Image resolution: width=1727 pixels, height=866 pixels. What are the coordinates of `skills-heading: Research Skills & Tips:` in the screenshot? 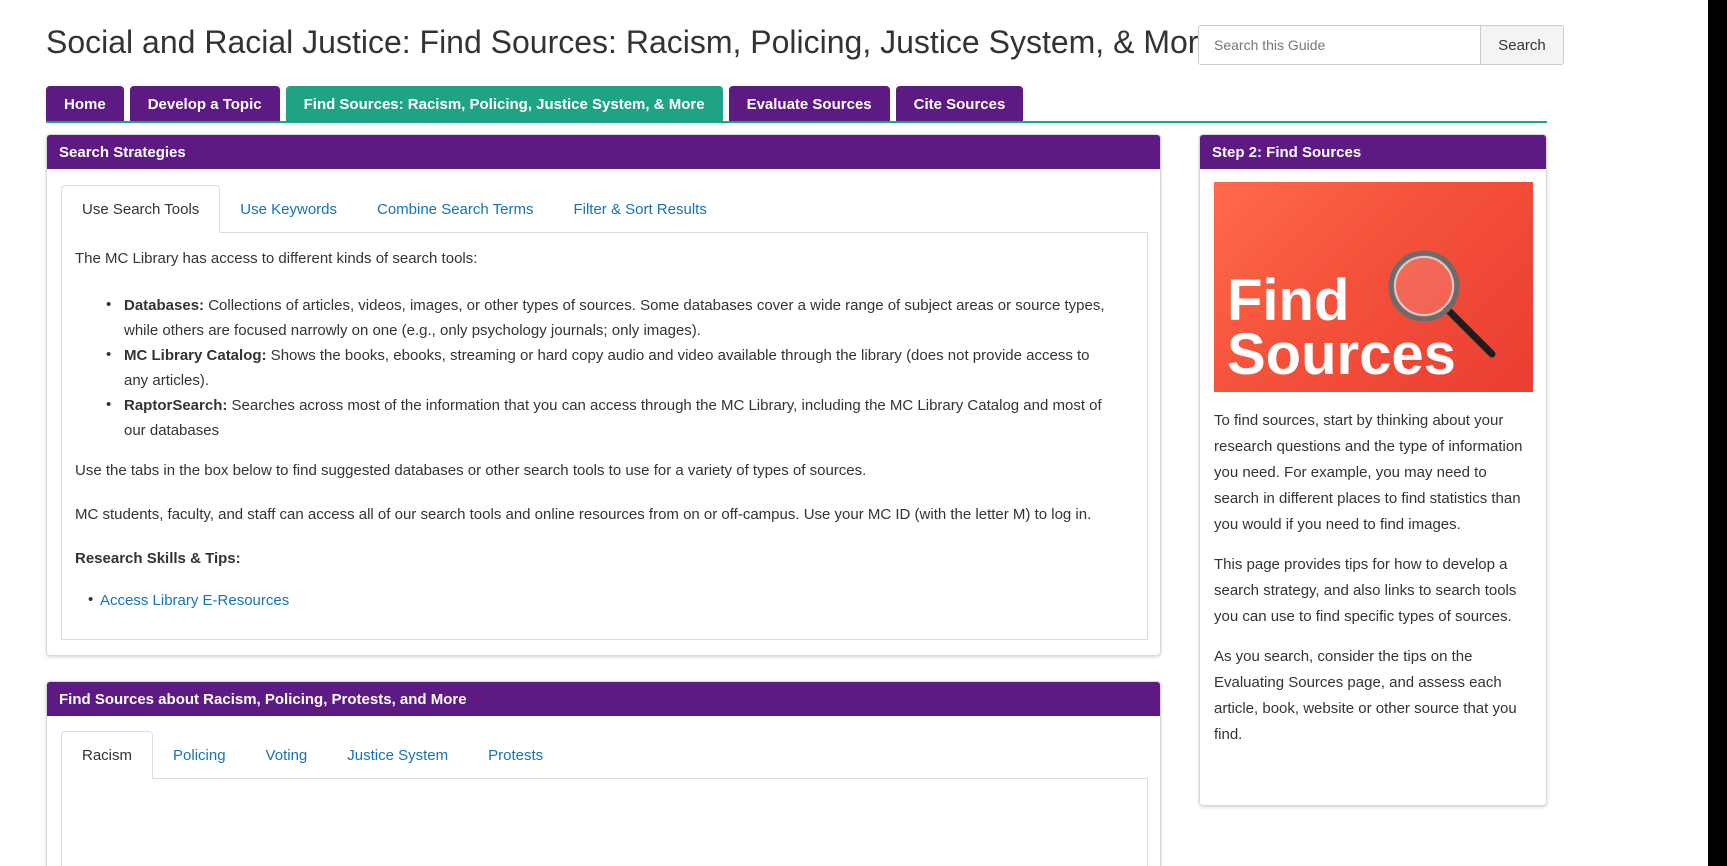 It's located at (158, 559).